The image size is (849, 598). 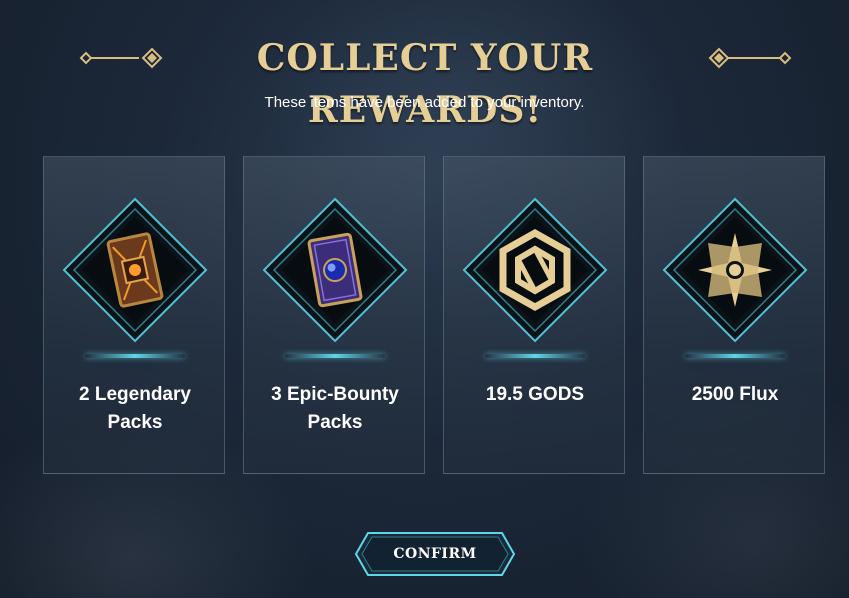 I want to click on left-ornament-icon, so click(x=121, y=58).